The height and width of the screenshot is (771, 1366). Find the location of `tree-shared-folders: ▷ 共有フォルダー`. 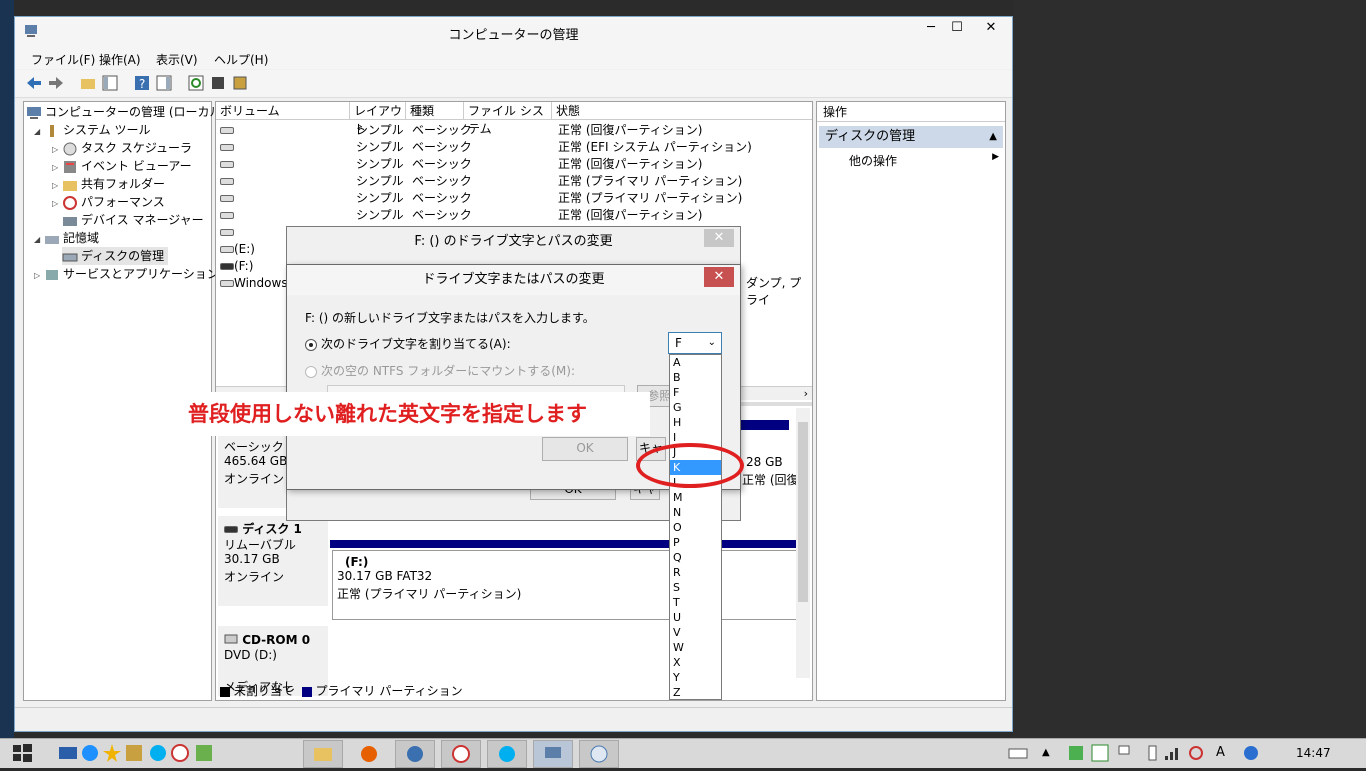

tree-shared-folders: ▷ 共有フォルダー is located at coordinates (108, 184).